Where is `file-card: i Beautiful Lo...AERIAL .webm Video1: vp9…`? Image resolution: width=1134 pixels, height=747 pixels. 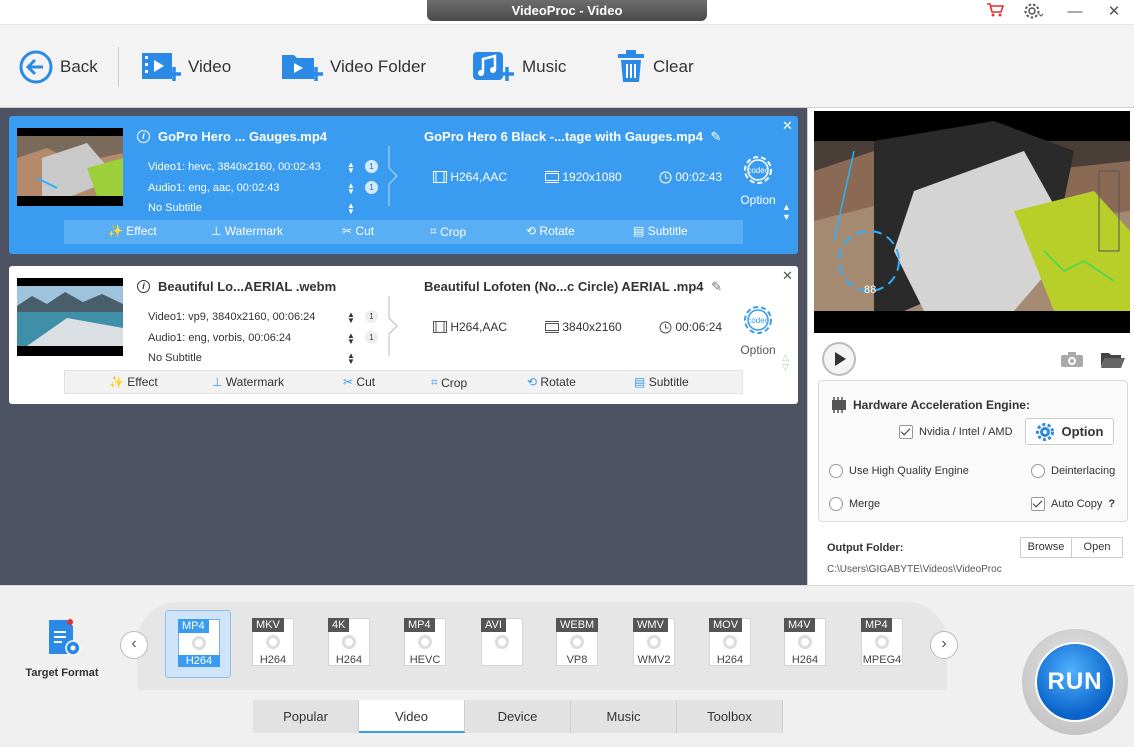
file-card: i Beautiful Lo...AERIAL .webm Video1: vp9… is located at coordinates (403, 335).